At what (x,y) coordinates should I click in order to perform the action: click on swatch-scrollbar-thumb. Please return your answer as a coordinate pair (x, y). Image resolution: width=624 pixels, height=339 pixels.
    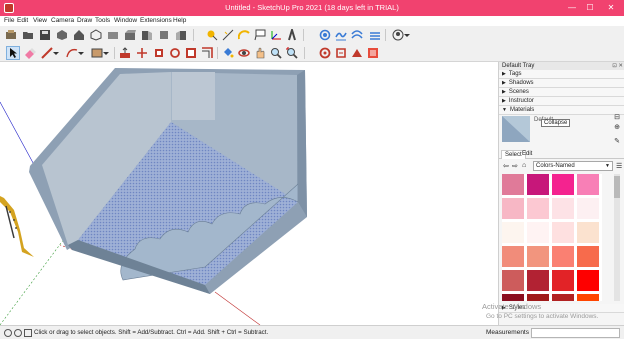
    Looking at the image, I should click on (617, 187).